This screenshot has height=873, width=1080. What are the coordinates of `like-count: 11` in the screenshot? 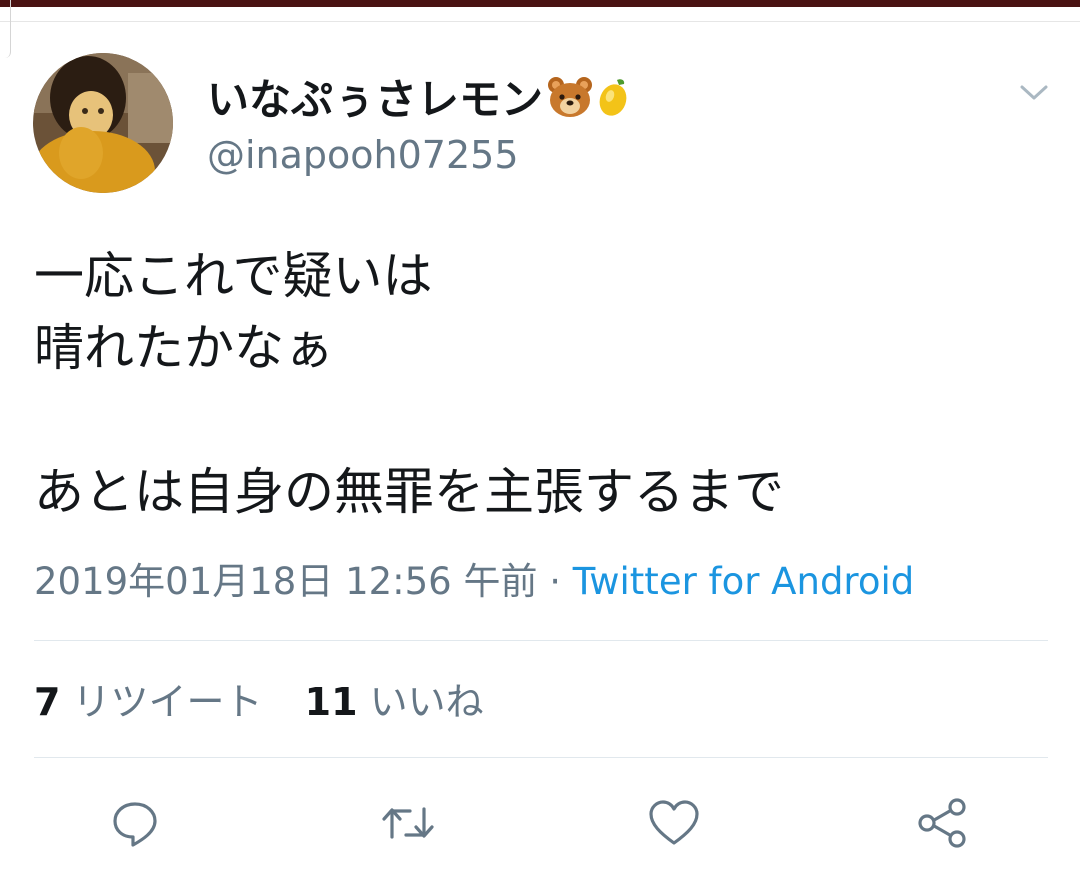 It's located at (331, 702).